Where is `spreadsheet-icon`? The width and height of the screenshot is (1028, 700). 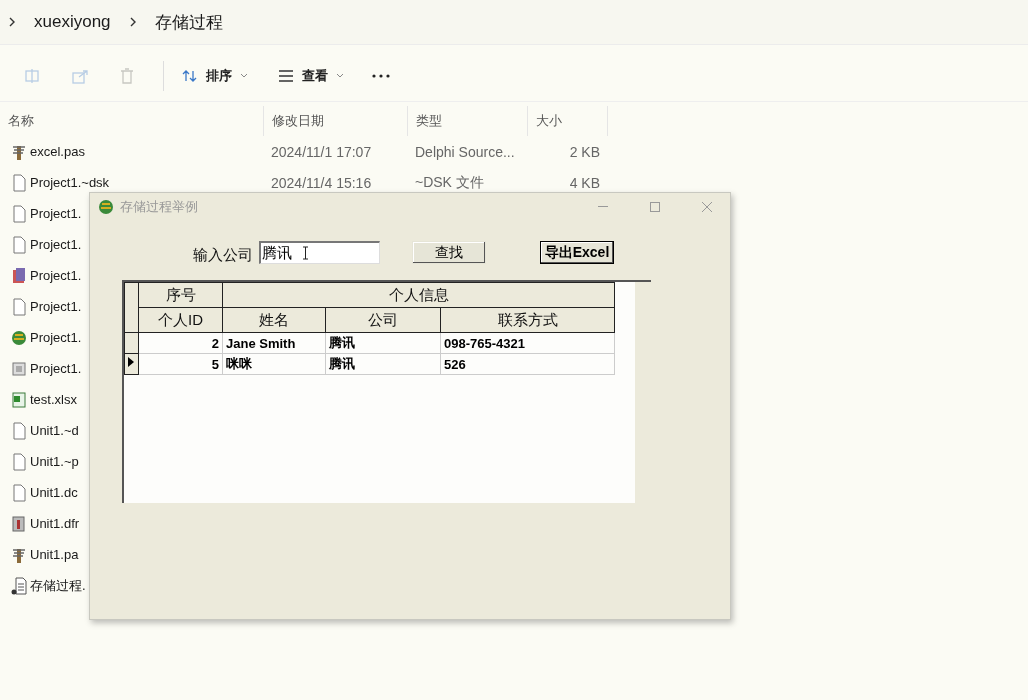 spreadsheet-icon is located at coordinates (19, 399).